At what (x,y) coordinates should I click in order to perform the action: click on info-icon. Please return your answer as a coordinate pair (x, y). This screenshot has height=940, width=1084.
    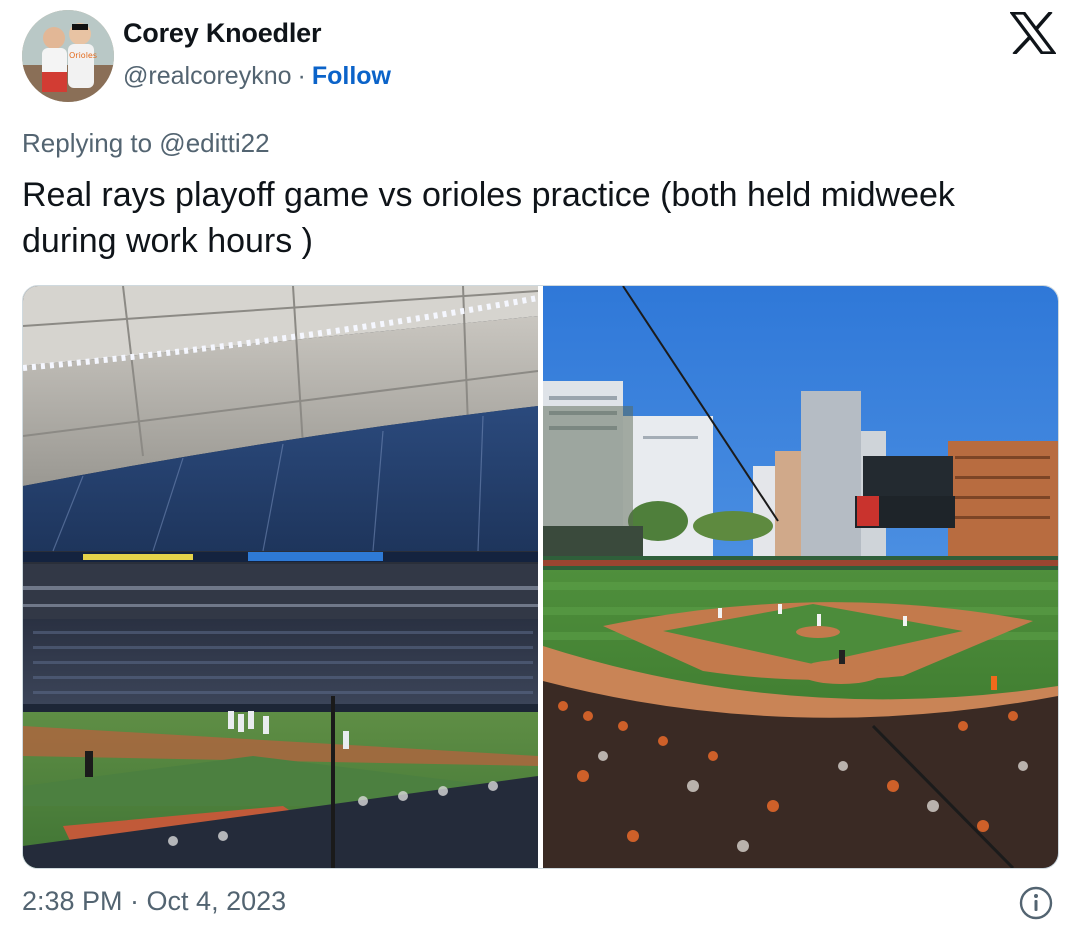
    Looking at the image, I should click on (1036, 903).